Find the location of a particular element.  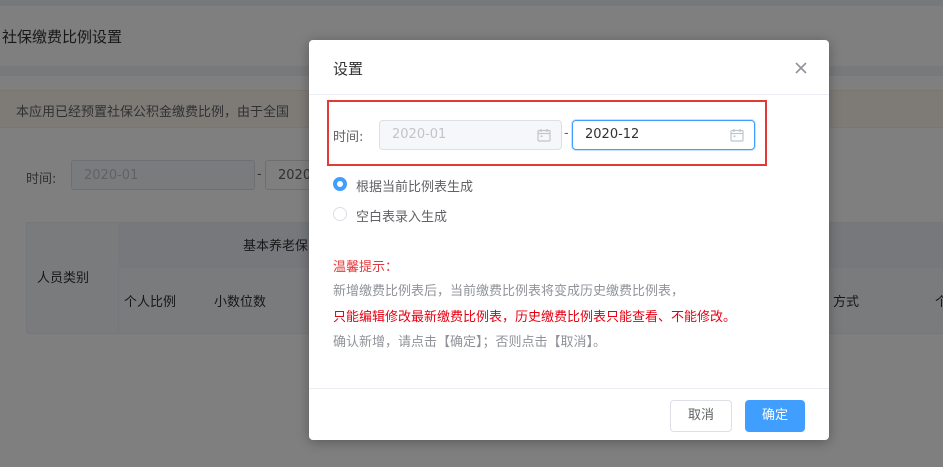

end-date-input: 2020-12 is located at coordinates (663, 135).